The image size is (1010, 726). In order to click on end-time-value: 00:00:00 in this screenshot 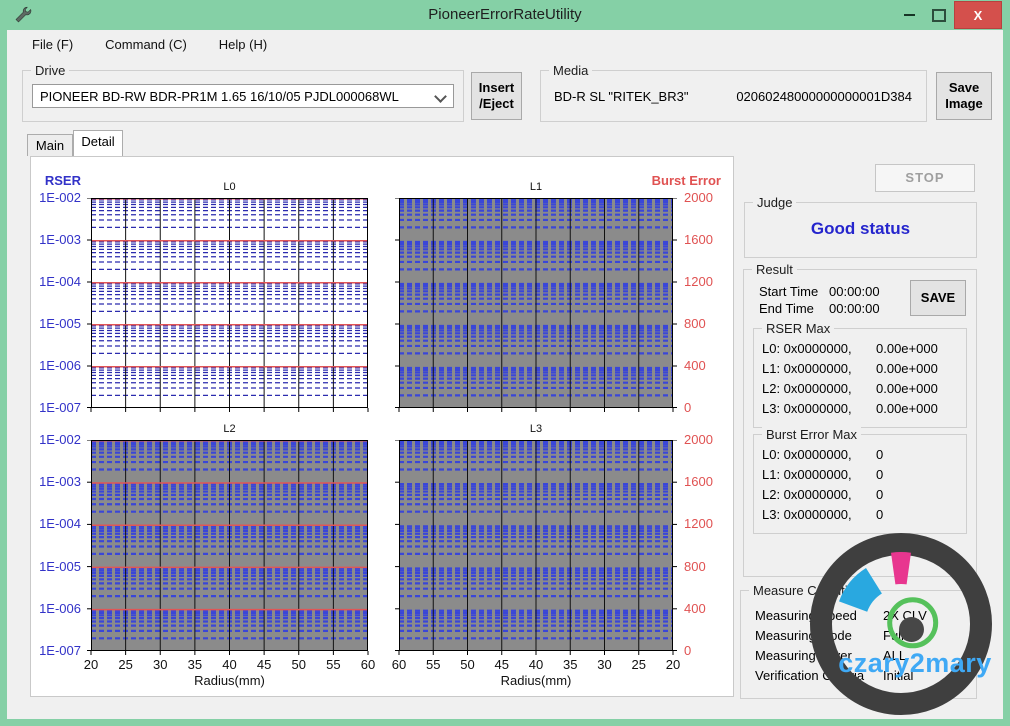, I will do `click(854, 308)`.